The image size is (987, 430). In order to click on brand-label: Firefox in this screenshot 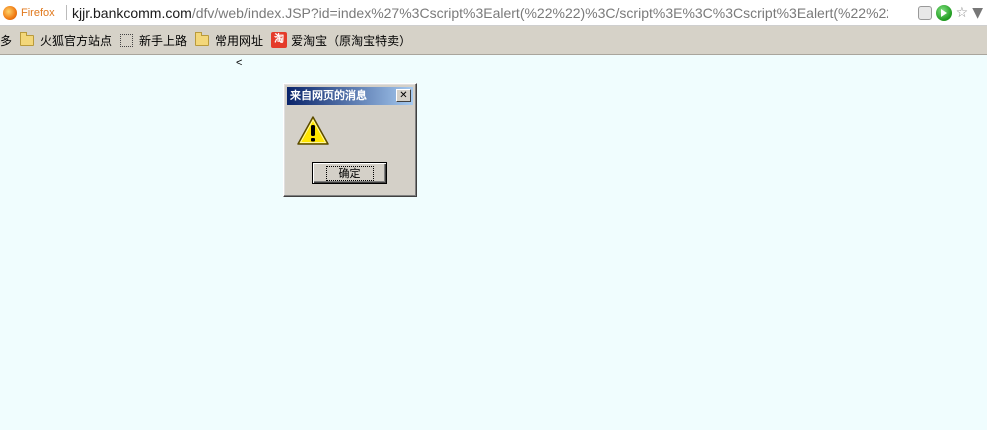, I will do `click(38, 13)`.